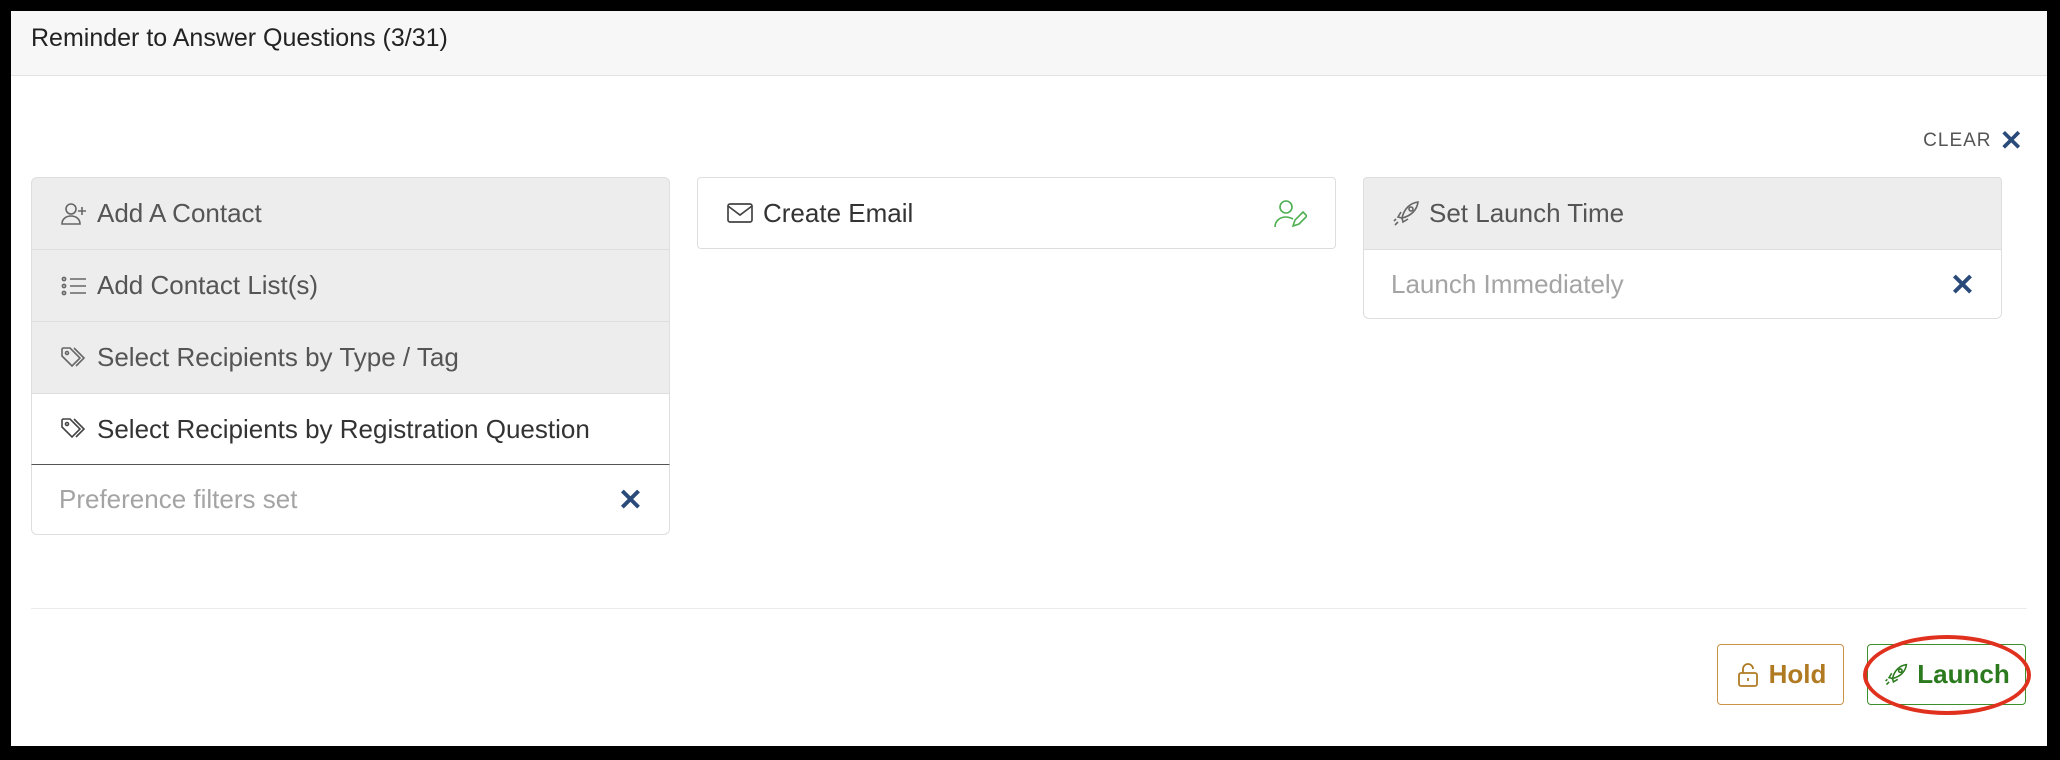 The height and width of the screenshot is (760, 2060). I want to click on list-icon, so click(74, 286).